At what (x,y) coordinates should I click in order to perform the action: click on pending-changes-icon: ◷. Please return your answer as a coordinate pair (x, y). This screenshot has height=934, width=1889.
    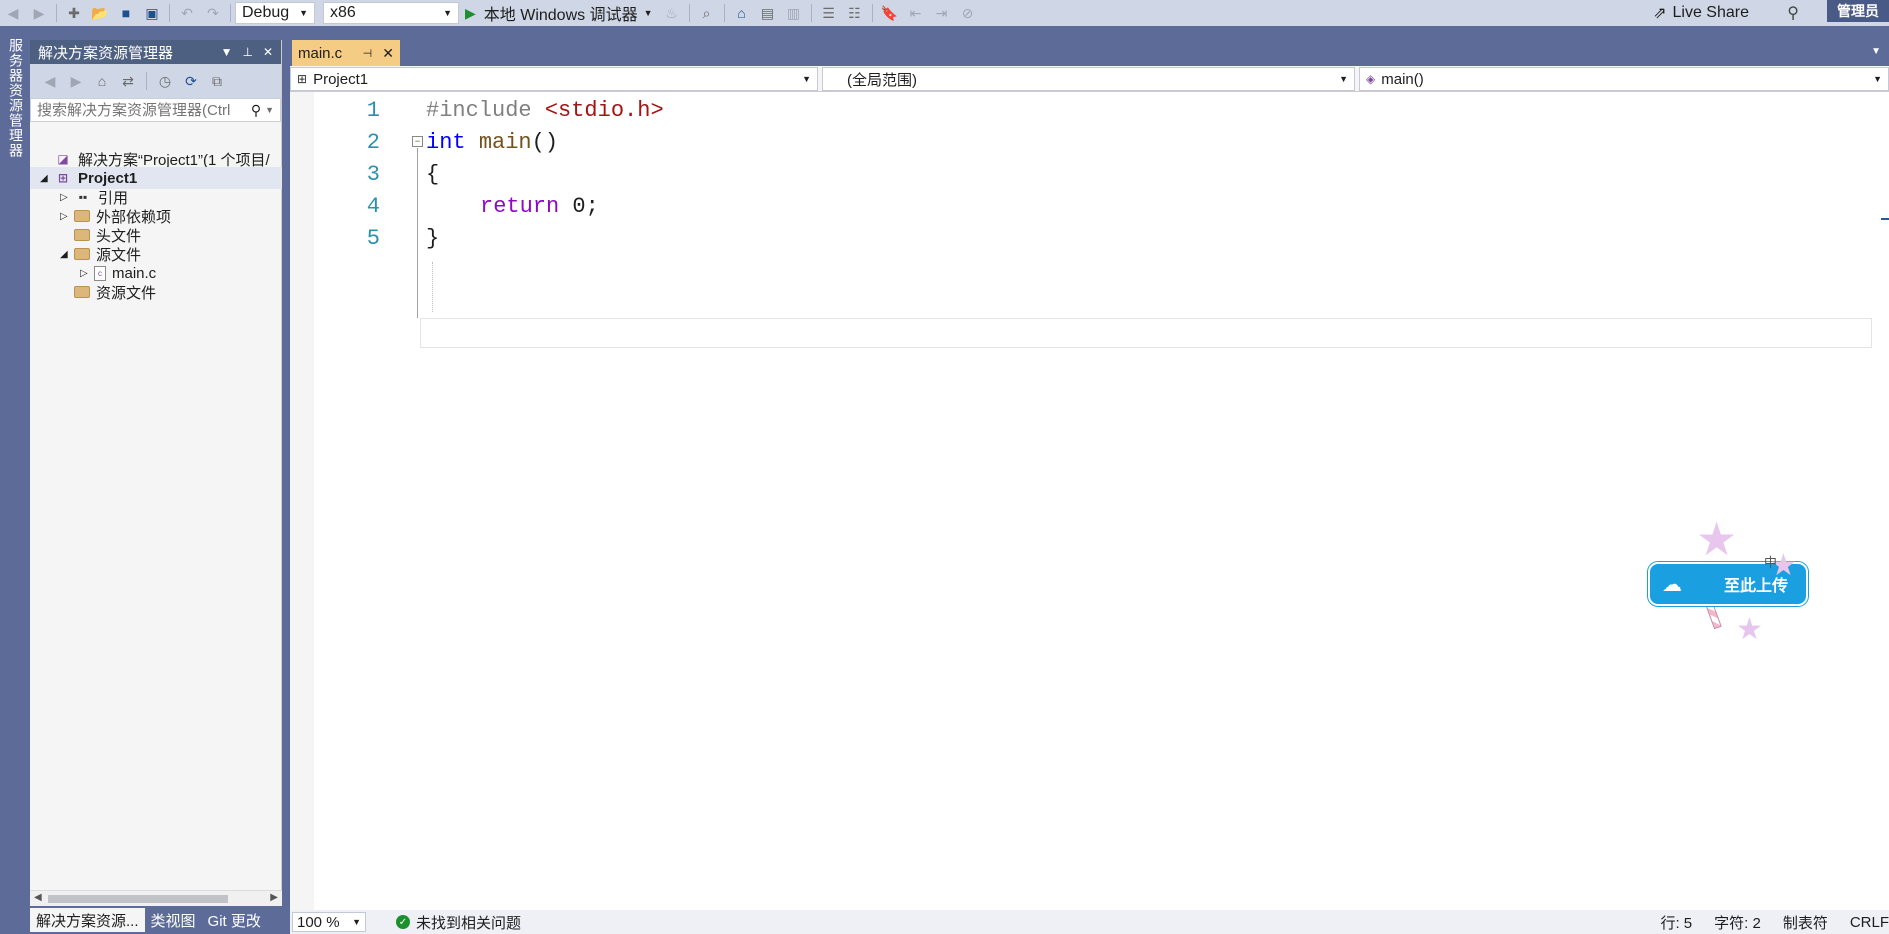
    Looking at the image, I should click on (165, 81).